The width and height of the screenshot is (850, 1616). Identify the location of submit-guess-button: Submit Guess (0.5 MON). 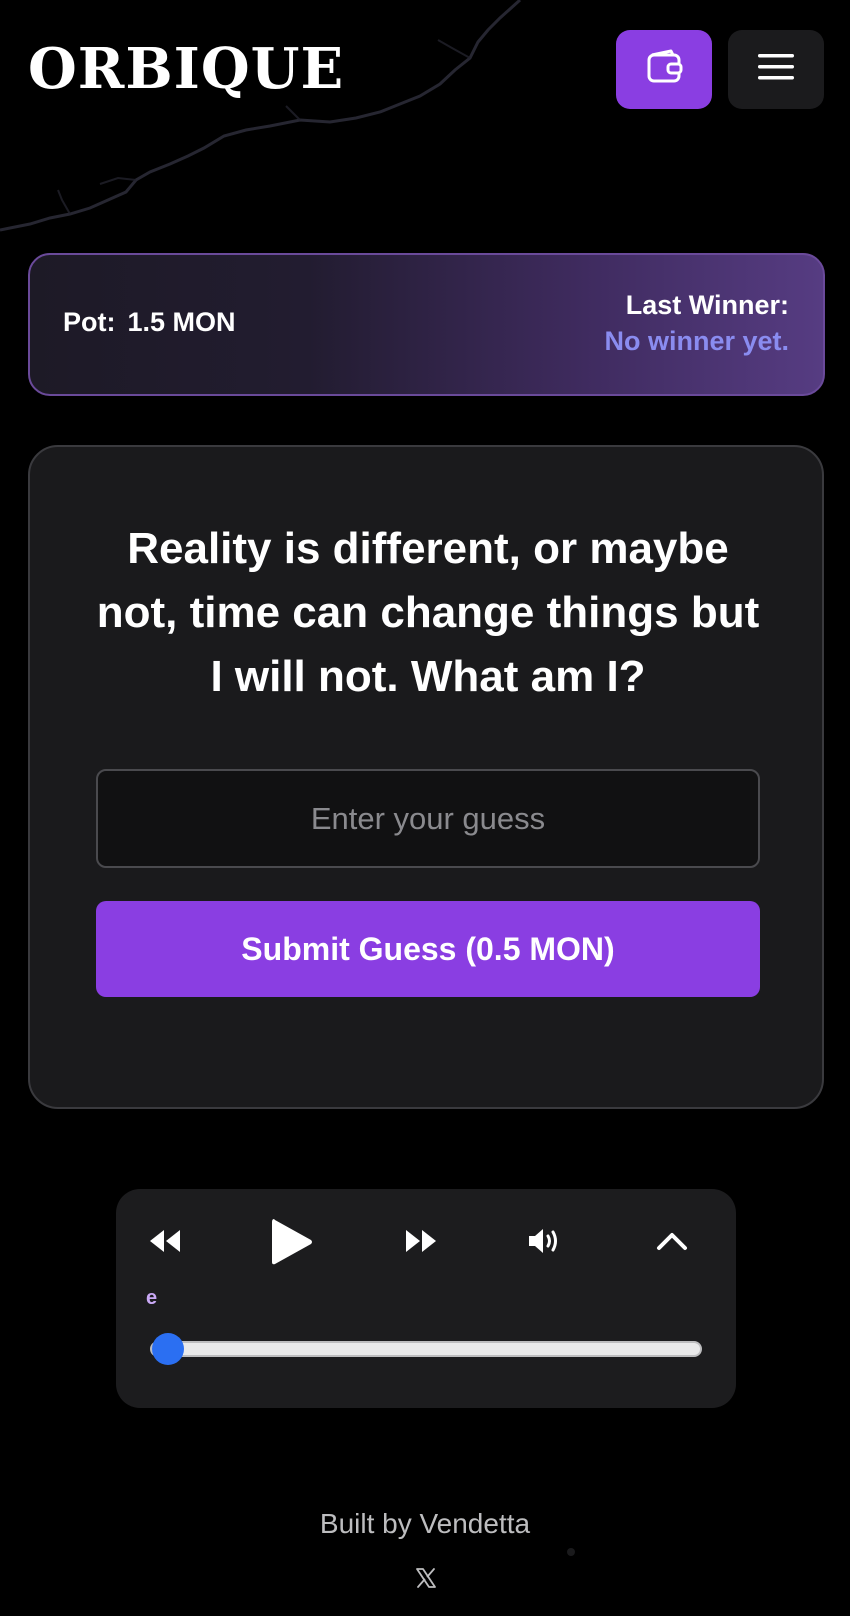
(428, 949).